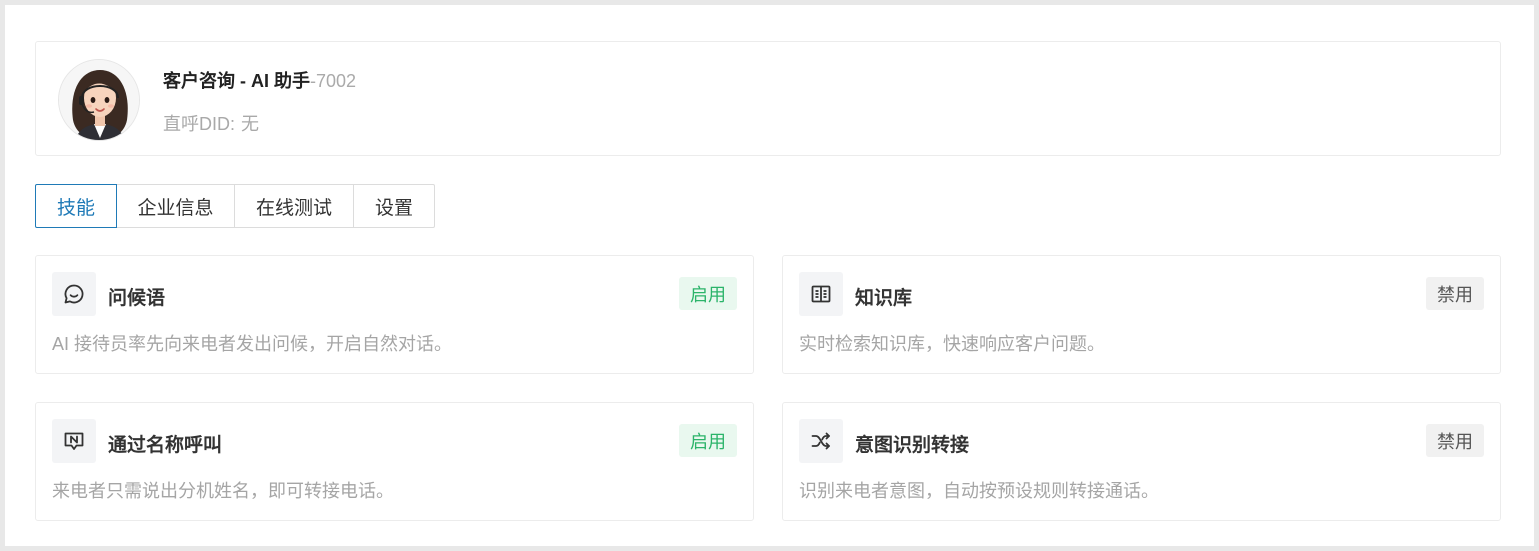  What do you see at coordinates (199, 124) in the screenshot?
I see `did-label: 直呼DID:` at bounding box center [199, 124].